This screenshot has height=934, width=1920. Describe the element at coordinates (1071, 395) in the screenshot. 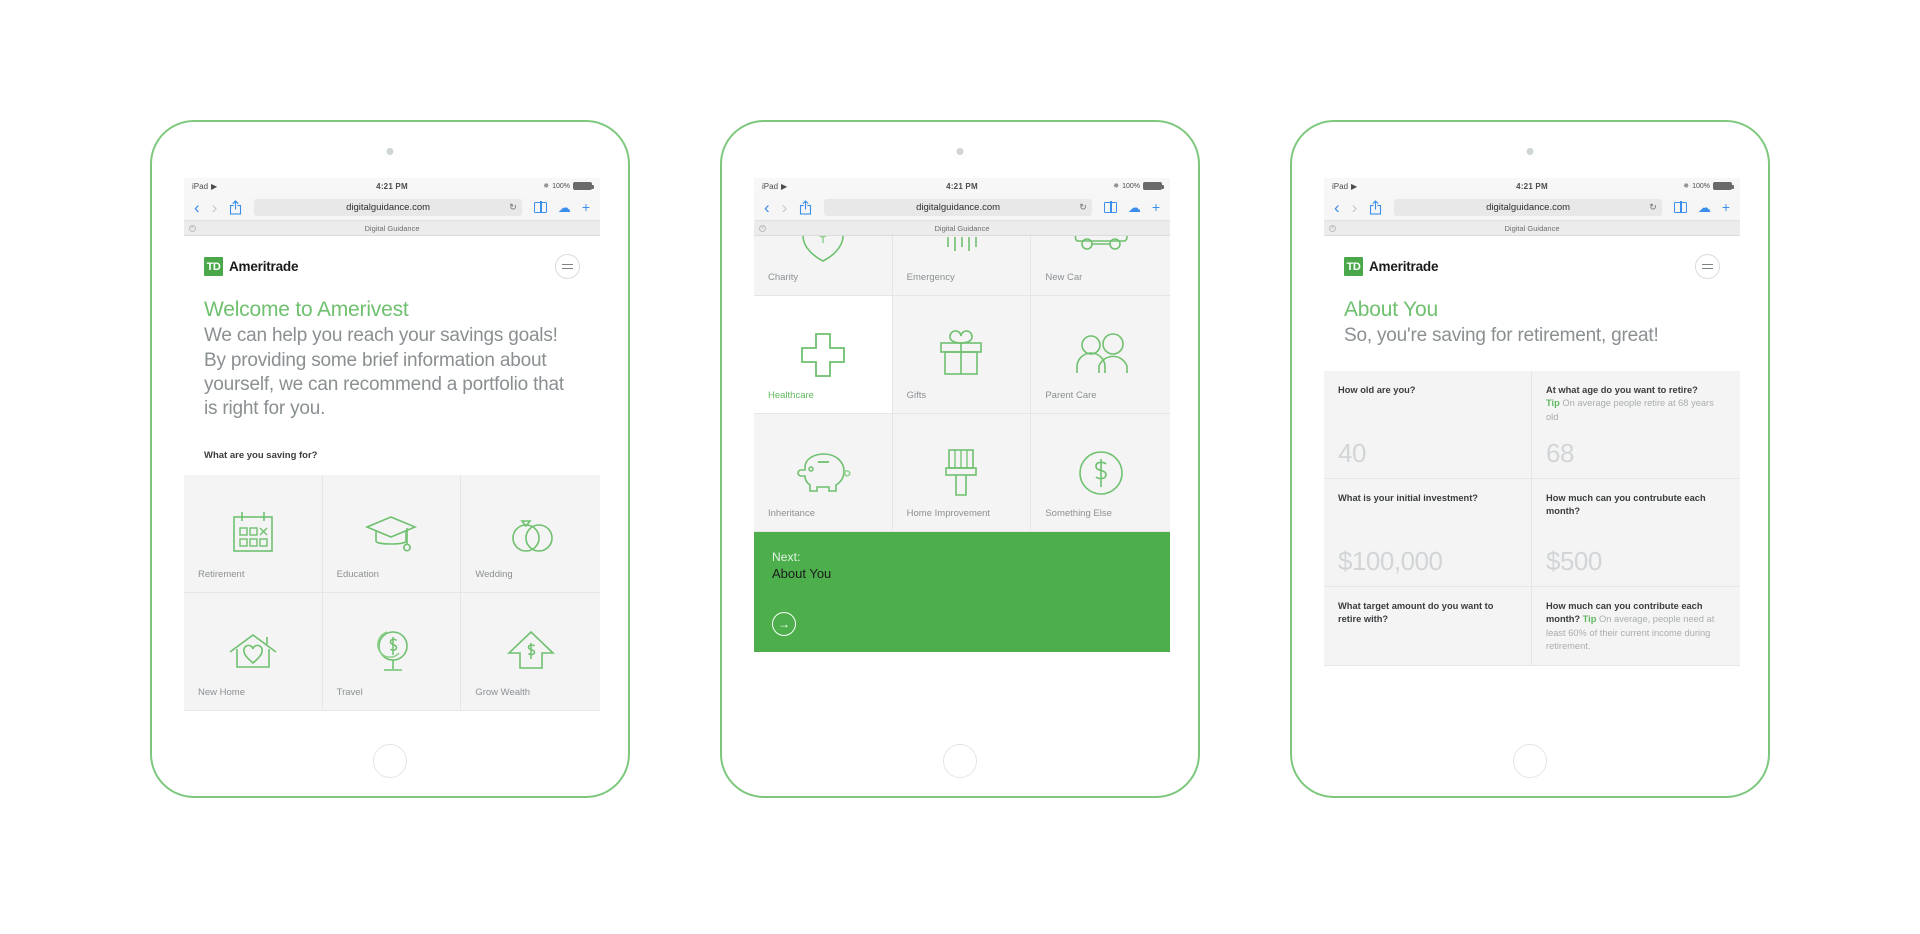

I see `goal-label: Parent Care` at that location.